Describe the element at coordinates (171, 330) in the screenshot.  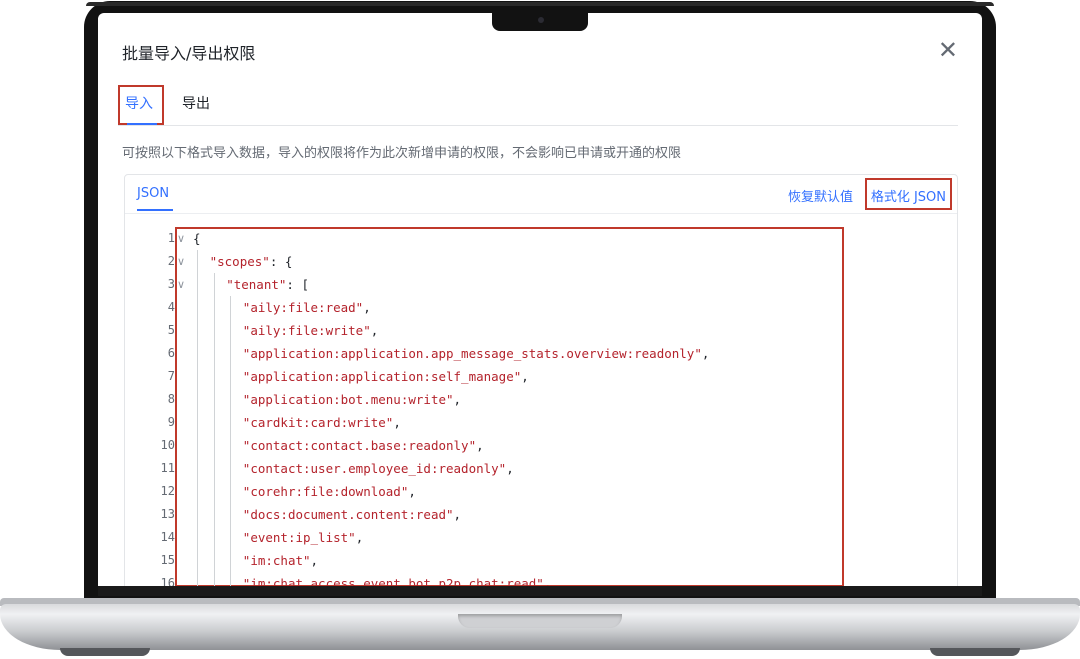
I see `line-number: 5` at that location.